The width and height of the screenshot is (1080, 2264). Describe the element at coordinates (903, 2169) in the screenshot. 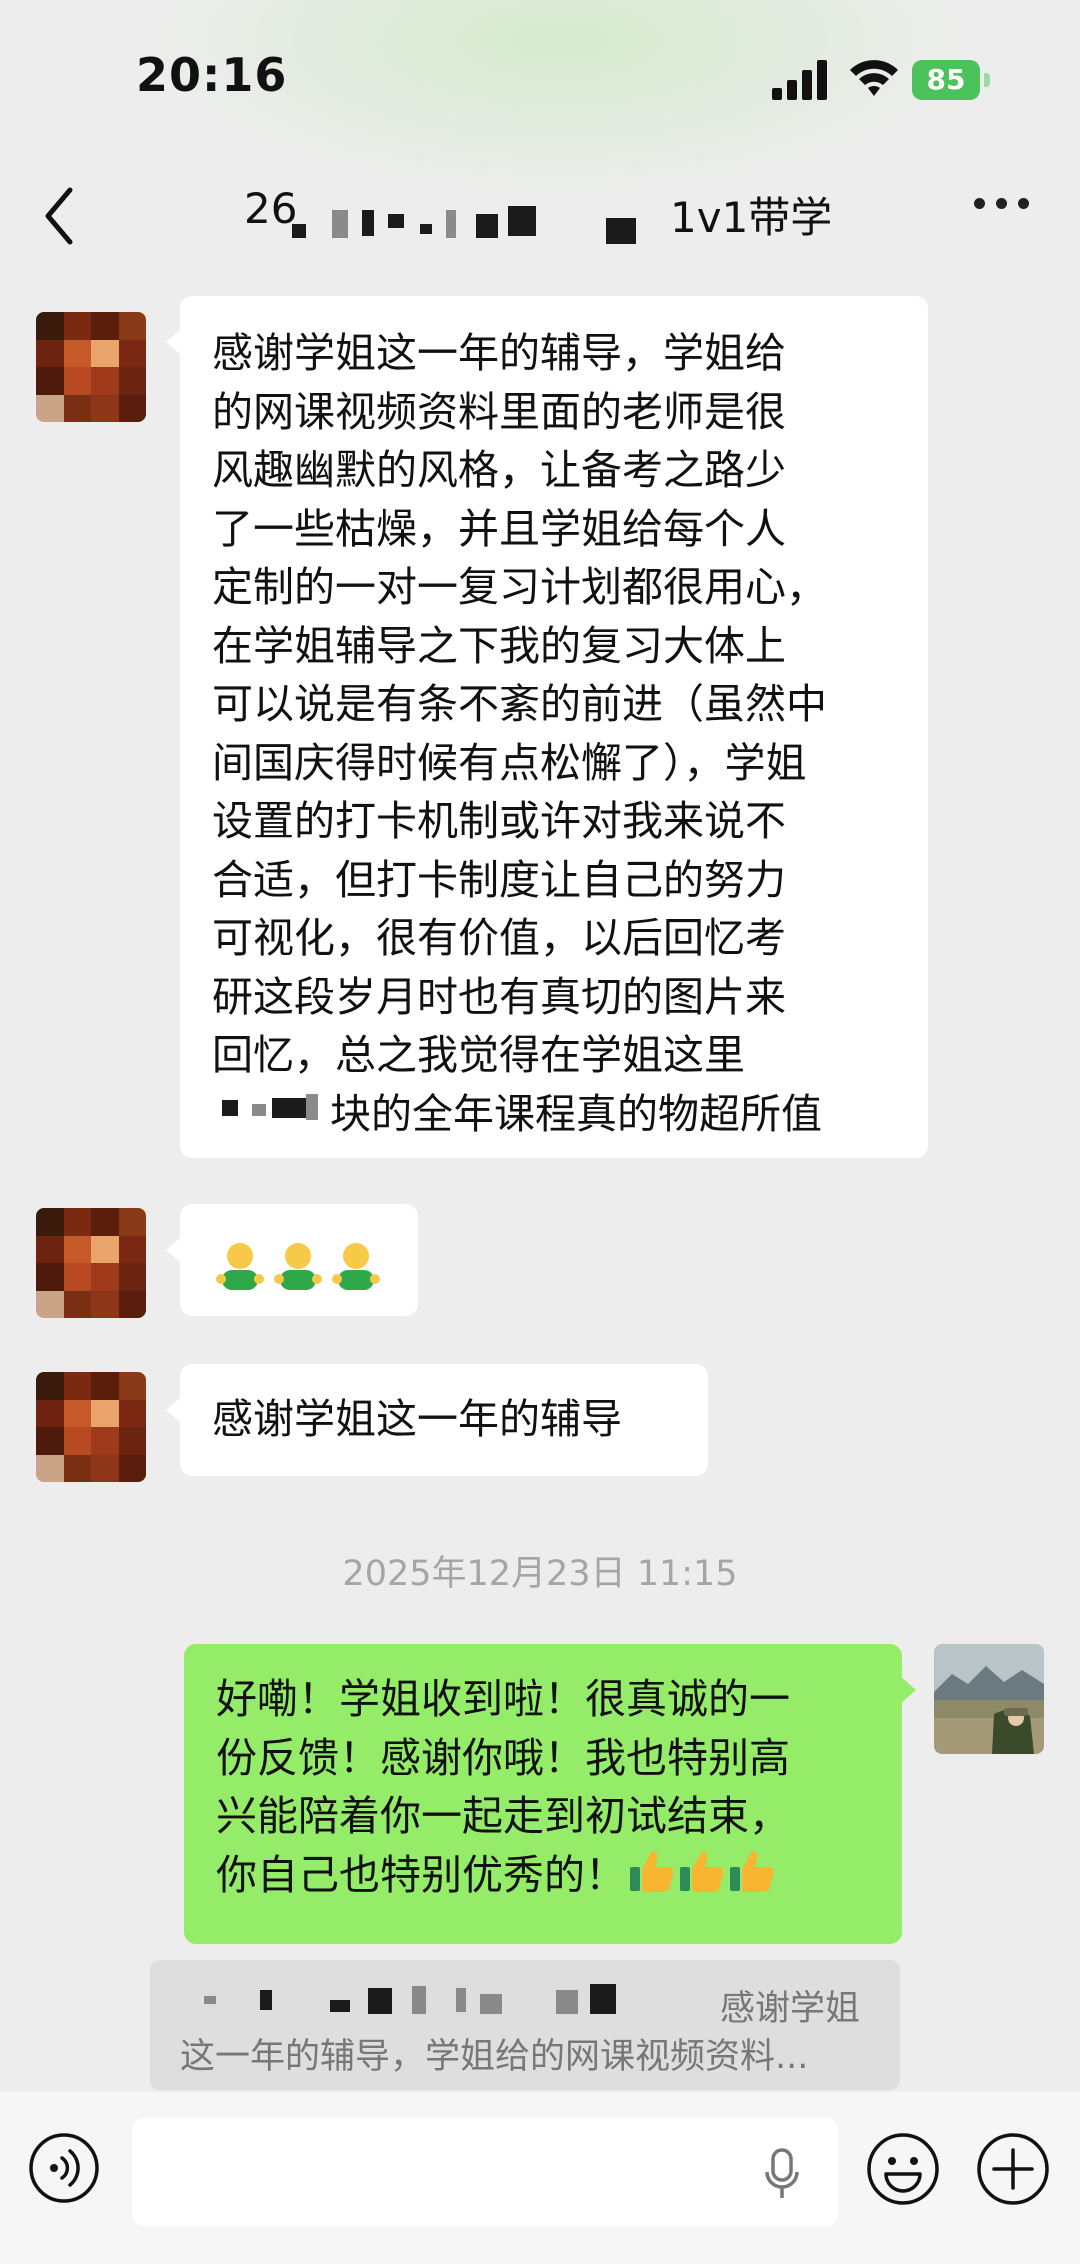

I see `emoji-icon` at that location.